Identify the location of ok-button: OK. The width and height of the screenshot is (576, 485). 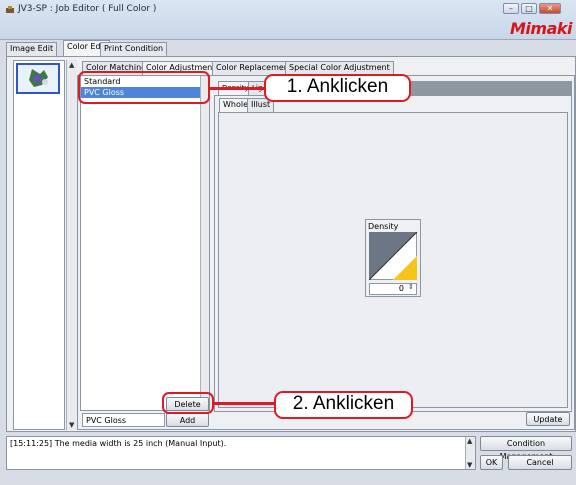
(491, 462).